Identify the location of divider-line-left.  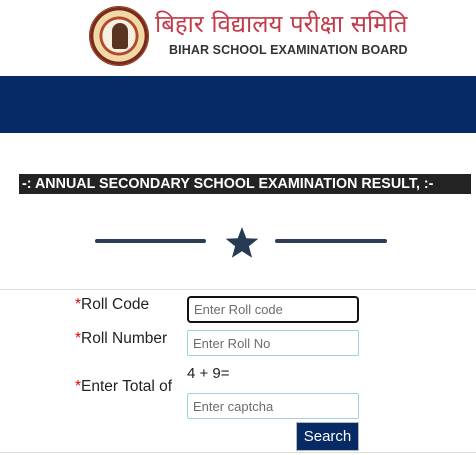
(150, 241).